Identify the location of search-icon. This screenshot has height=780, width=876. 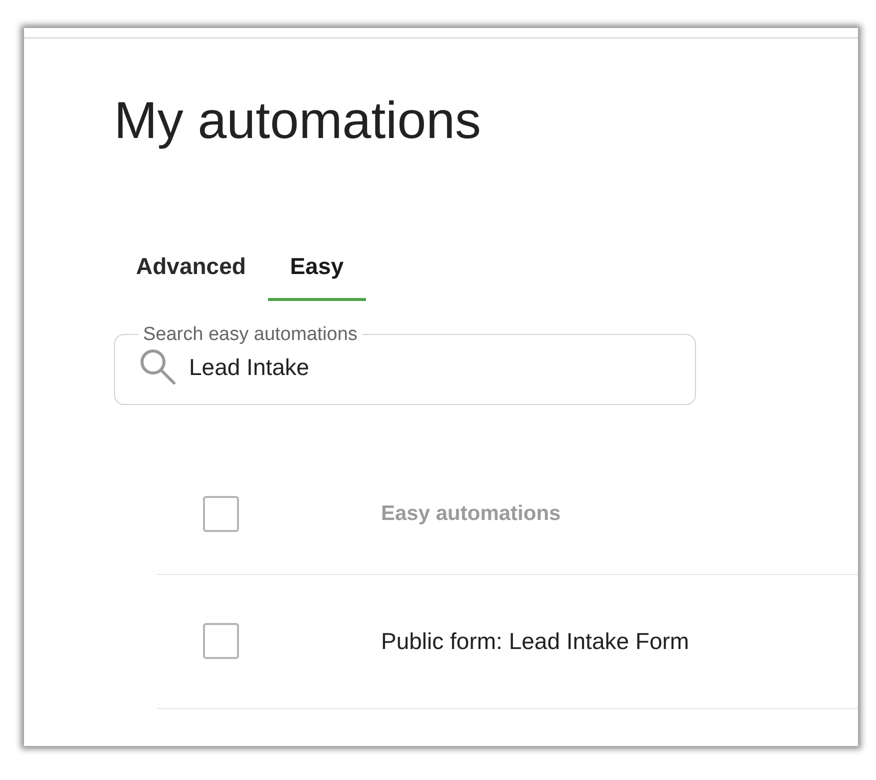
(158, 367).